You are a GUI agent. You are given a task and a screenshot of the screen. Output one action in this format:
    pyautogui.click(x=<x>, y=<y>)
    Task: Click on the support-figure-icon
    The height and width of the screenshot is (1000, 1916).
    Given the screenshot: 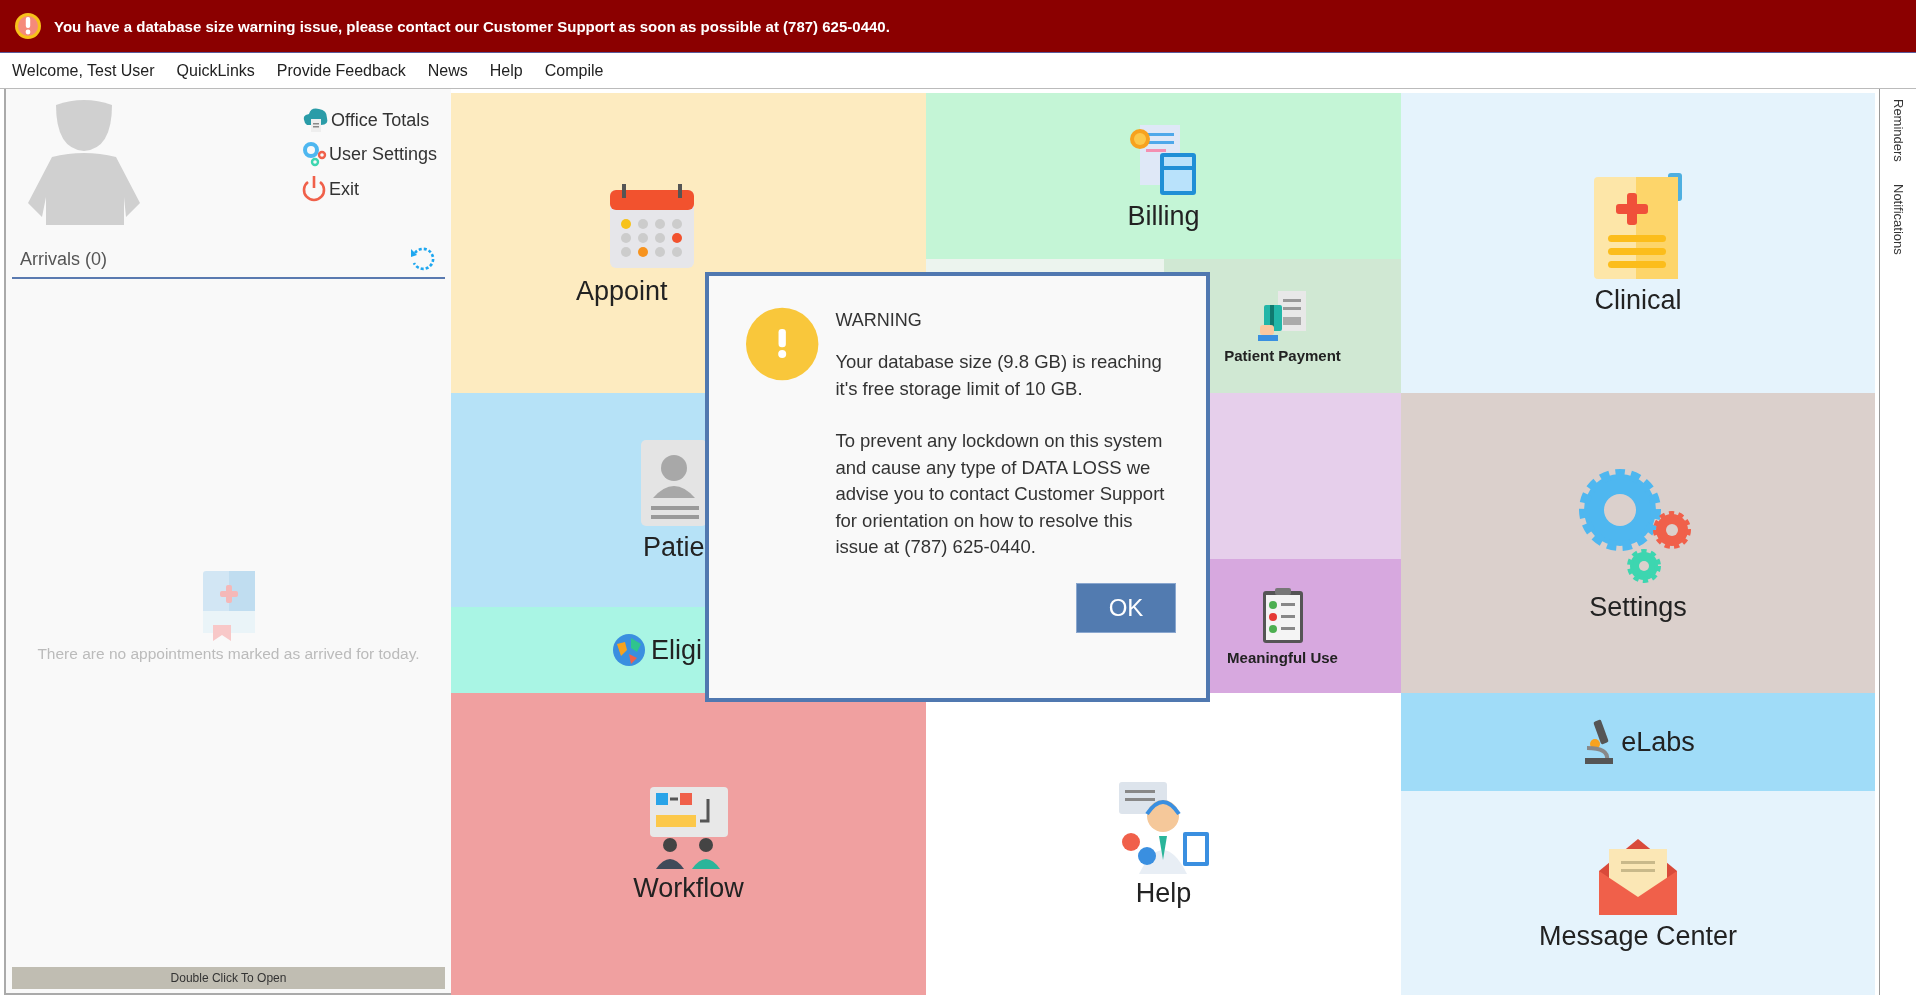 What is the action you would take?
    pyautogui.click(x=1163, y=826)
    